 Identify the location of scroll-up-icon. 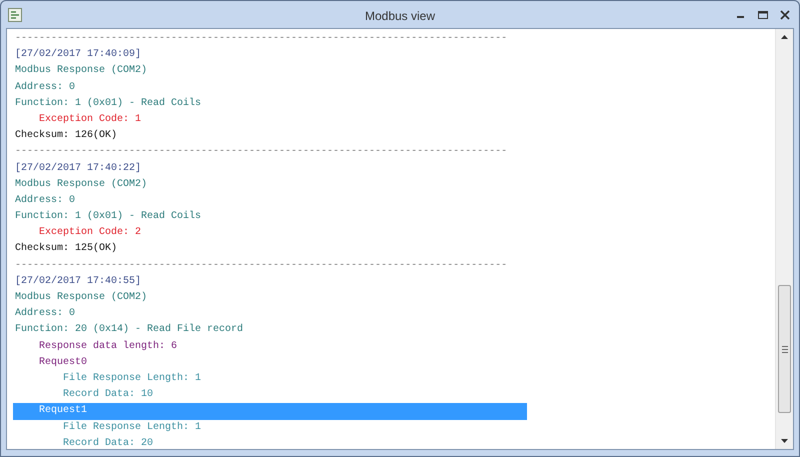
(784, 37).